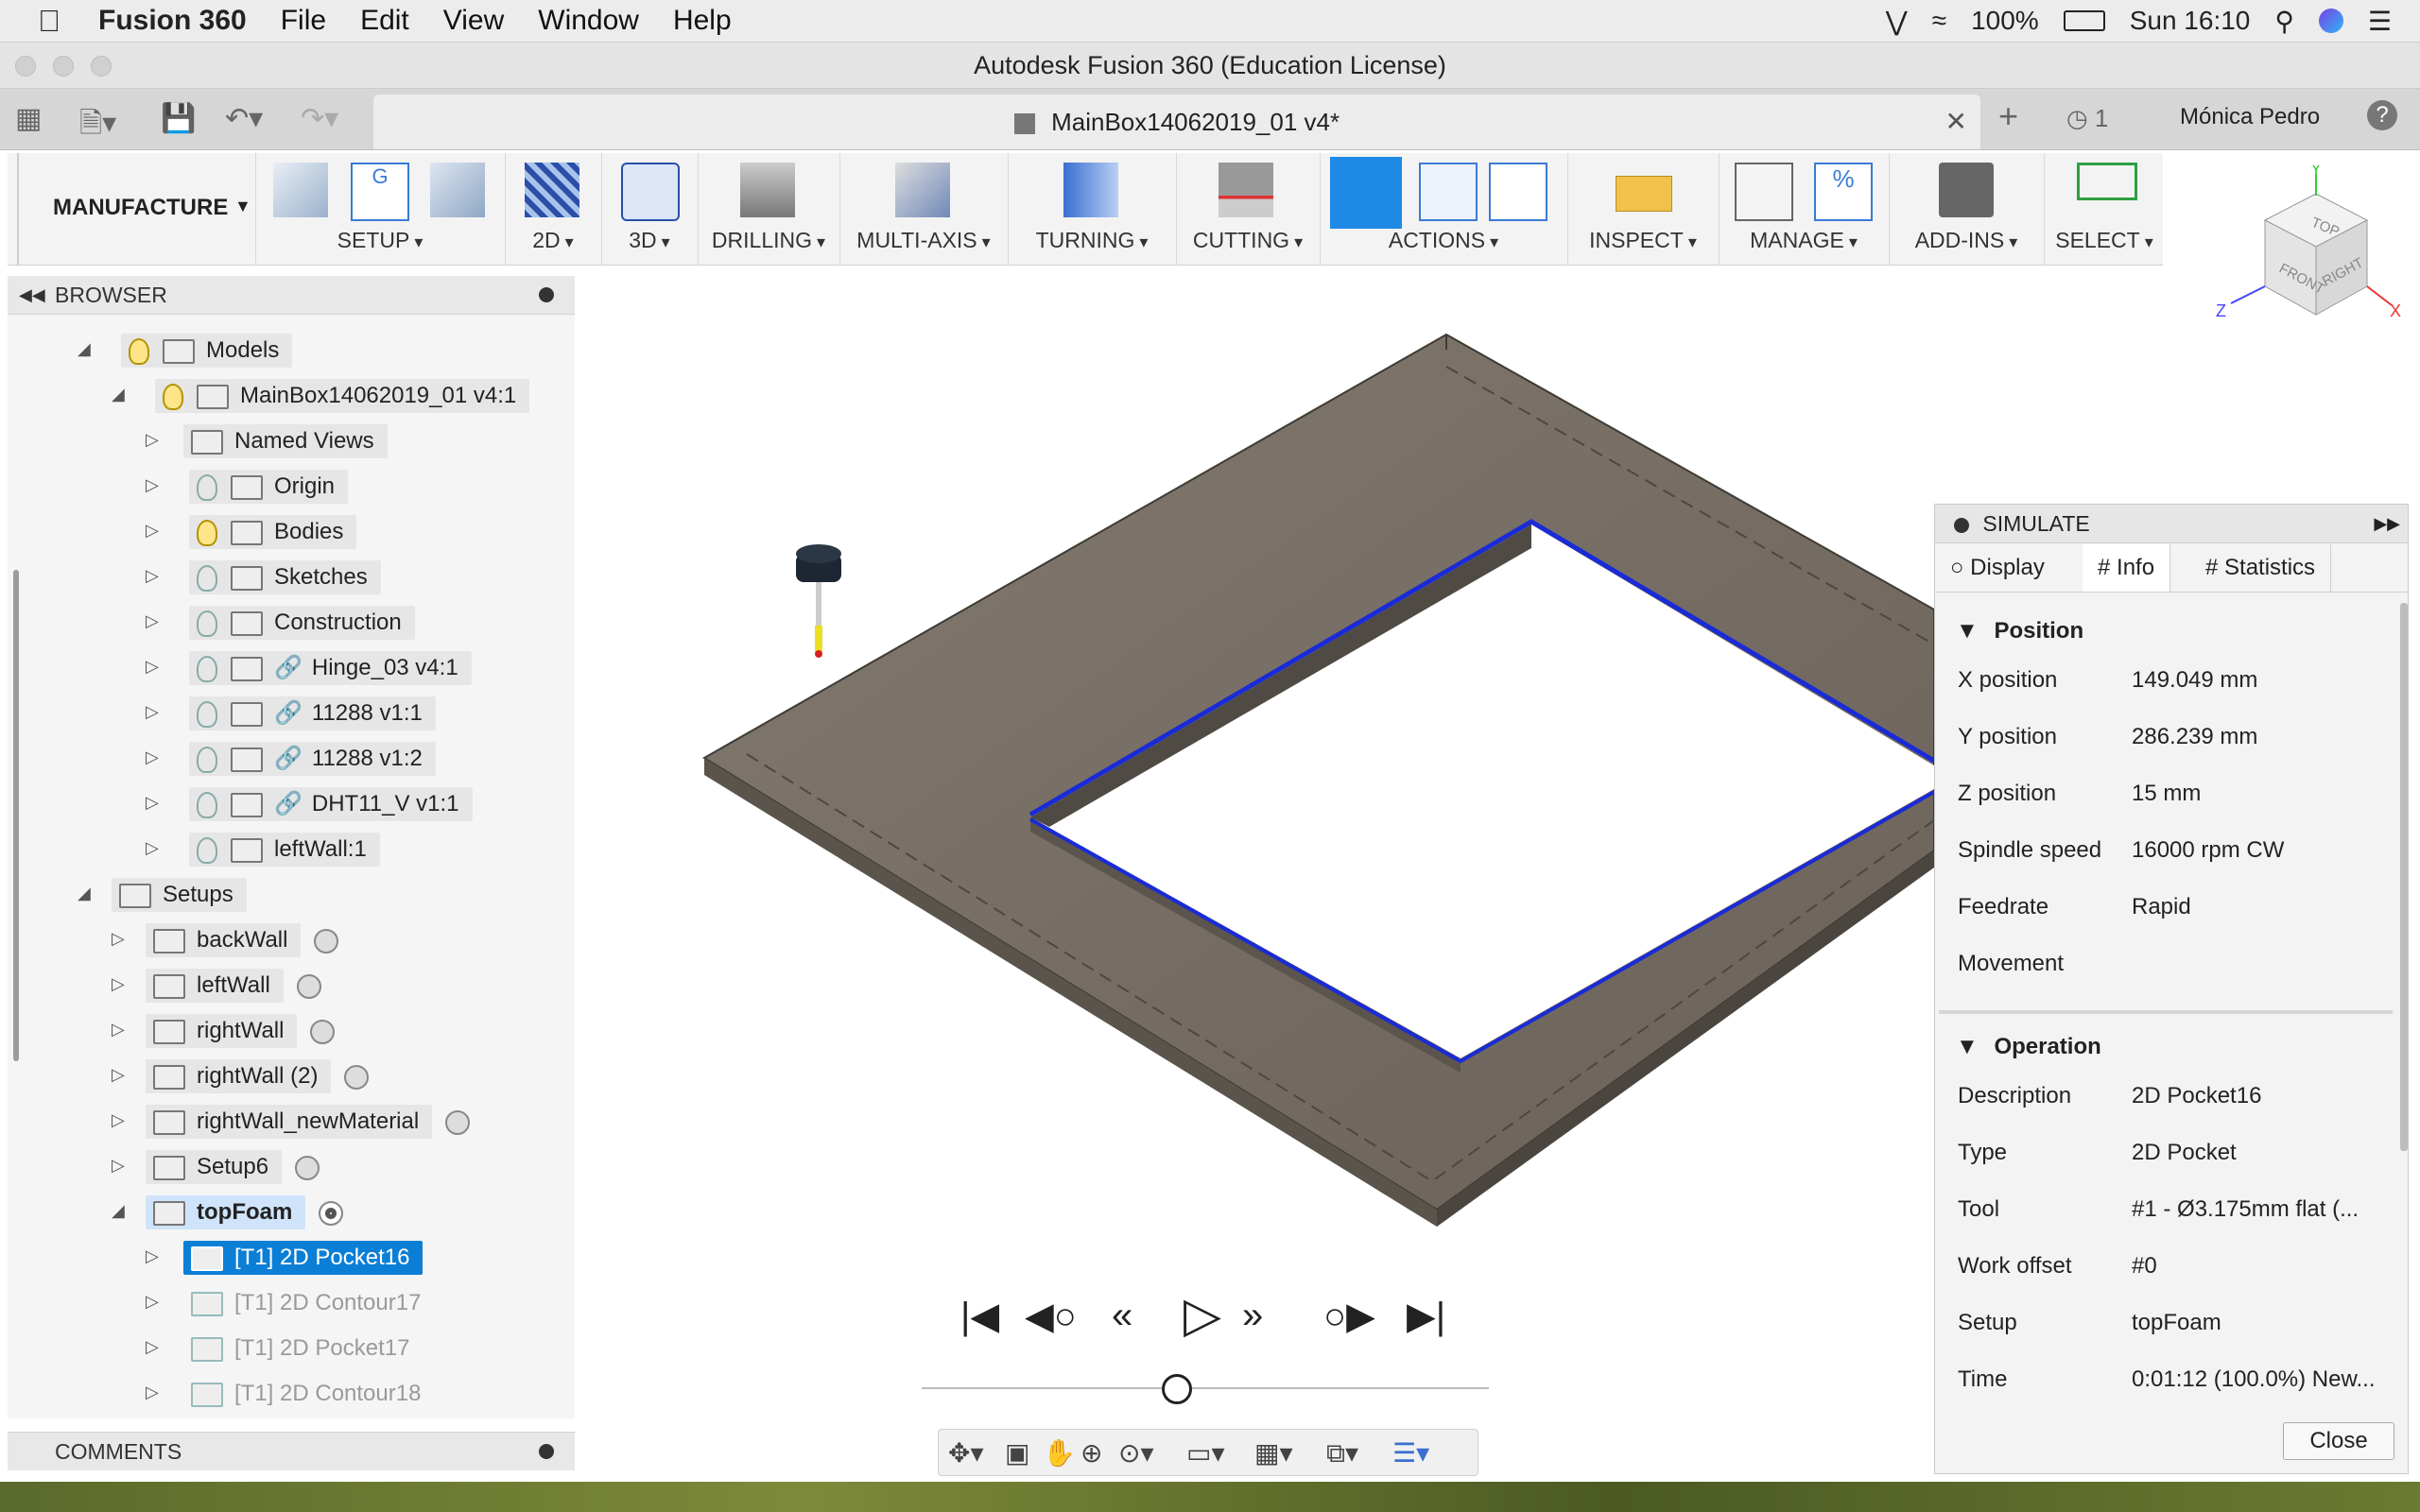 Image resolution: width=2420 pixels, height=1512 pixels. Describe the element at coordinates (245, 1212) in the screenshot. I see `setup-6: topFoam` at that location.